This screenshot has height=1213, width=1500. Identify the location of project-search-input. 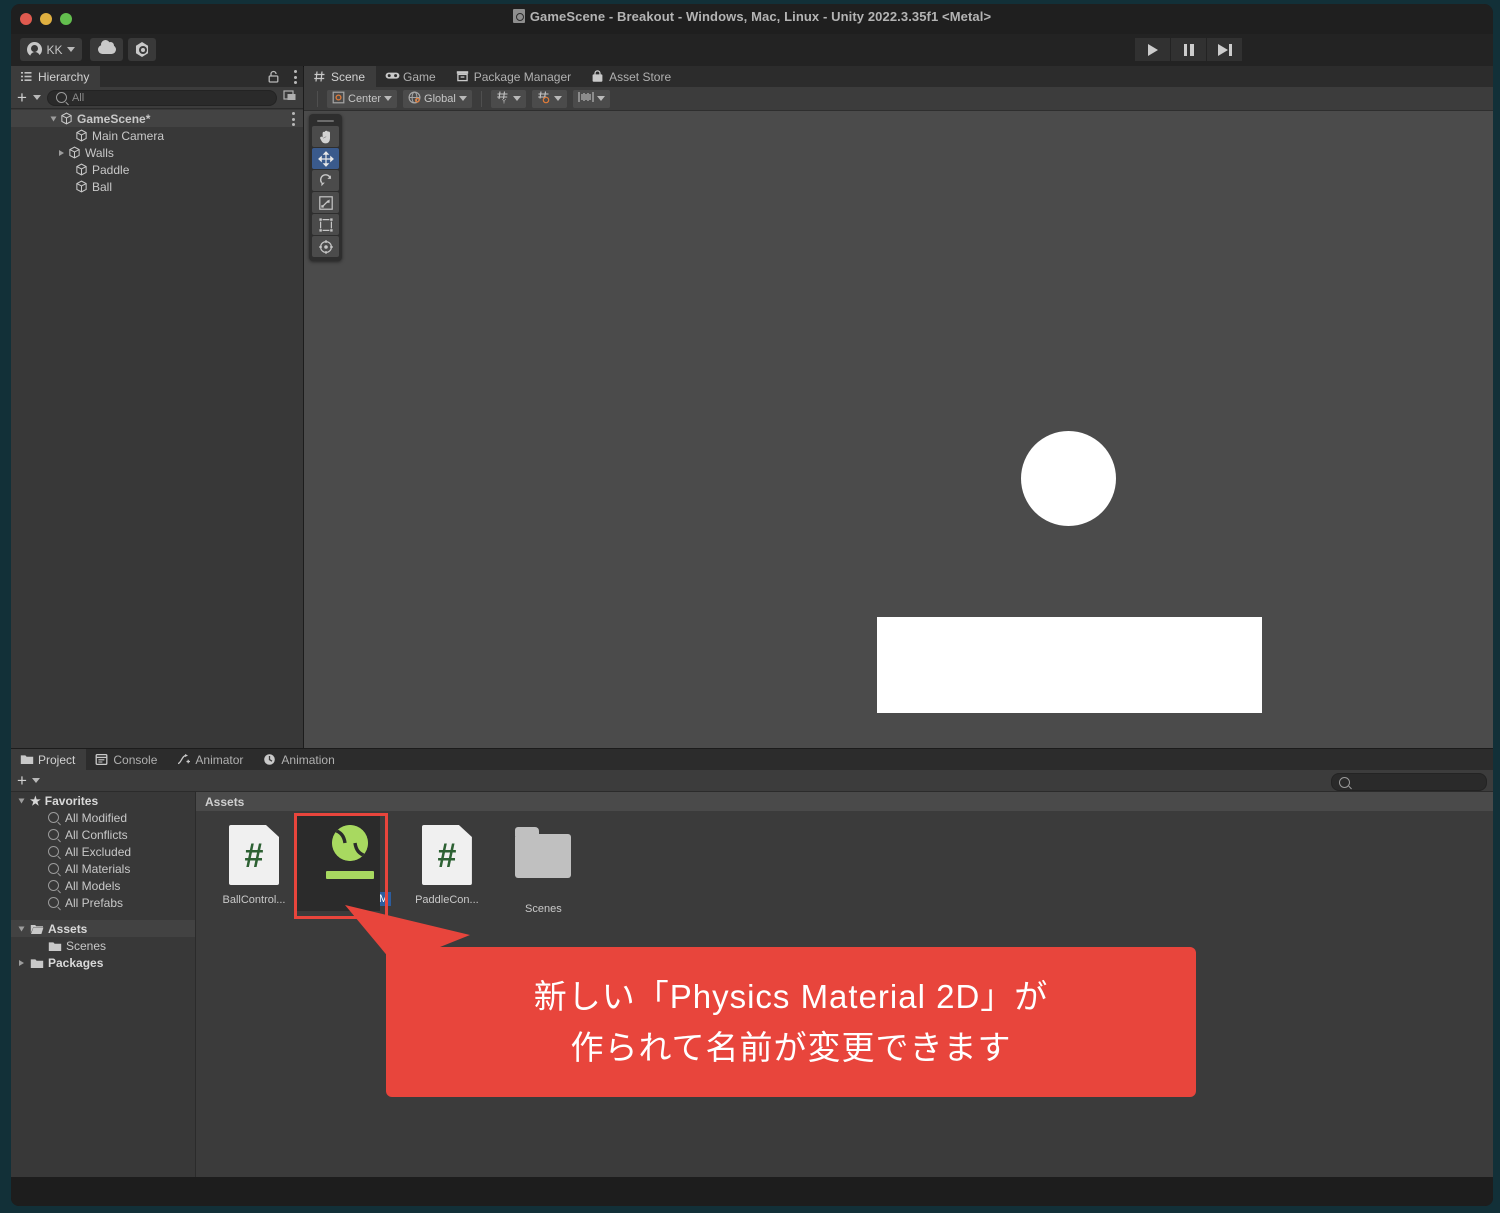
(1409, 782).